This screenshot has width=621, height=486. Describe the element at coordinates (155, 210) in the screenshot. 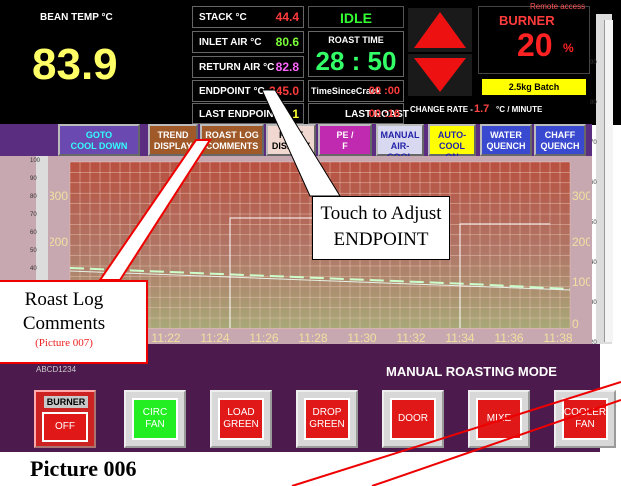

I see `roastlog-pointer` at that location.